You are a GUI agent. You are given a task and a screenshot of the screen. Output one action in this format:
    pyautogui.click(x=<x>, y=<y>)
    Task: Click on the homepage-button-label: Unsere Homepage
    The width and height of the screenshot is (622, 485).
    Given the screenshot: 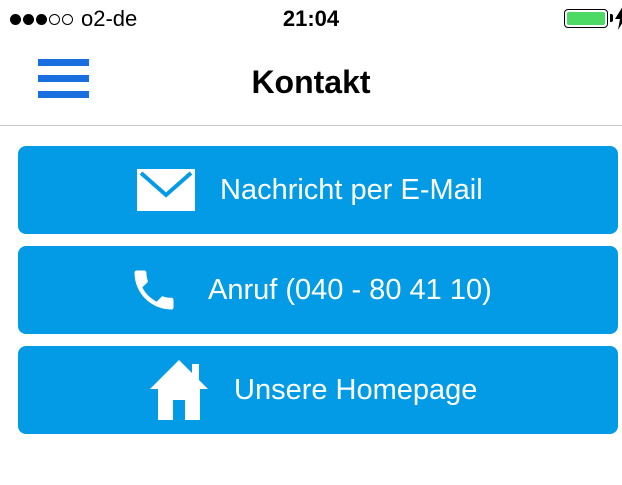 What is the action you would take?
    pyautogui.click(x=356, y=390)
    